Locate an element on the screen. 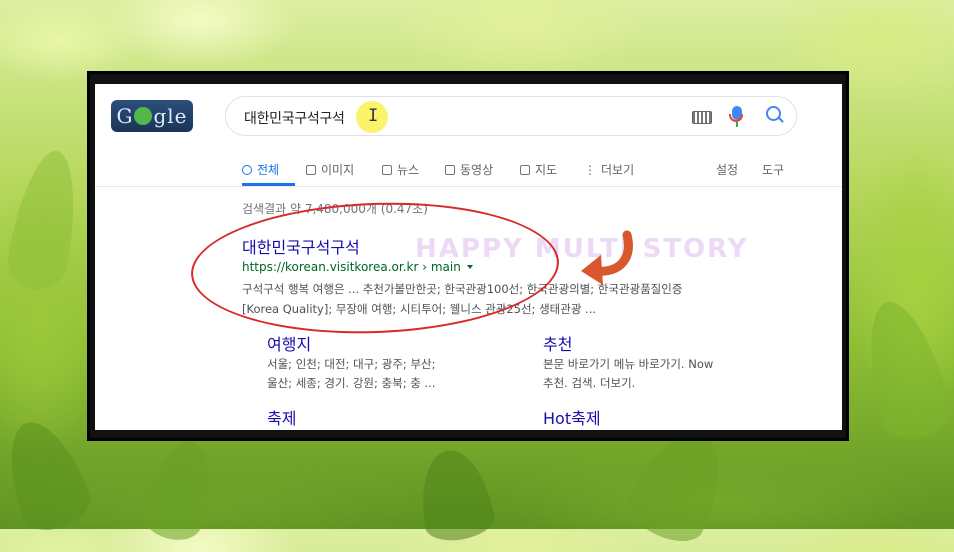 This screenshot has height=552, width=954. more-icon: ⋮ is located at coordinates (590, 170).